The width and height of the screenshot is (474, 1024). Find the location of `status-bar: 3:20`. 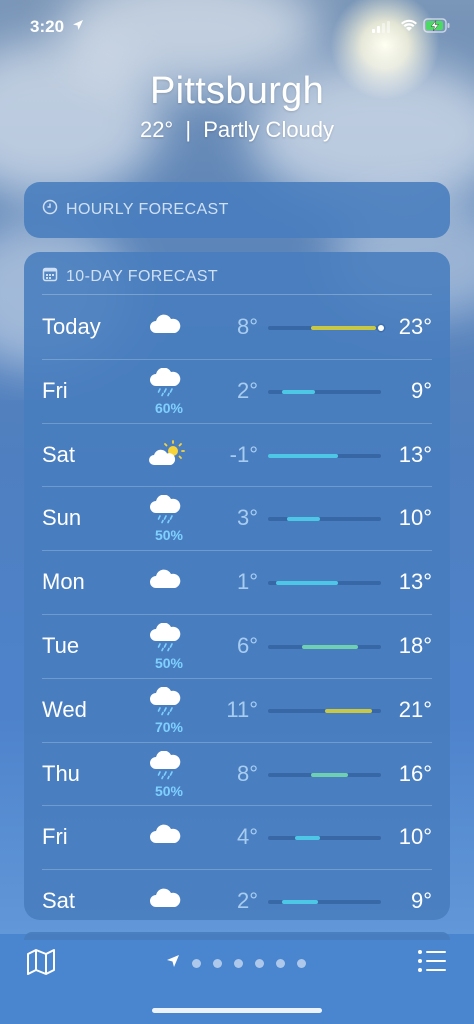

status-bar: 3:20 is located at coordinates (237, 28).